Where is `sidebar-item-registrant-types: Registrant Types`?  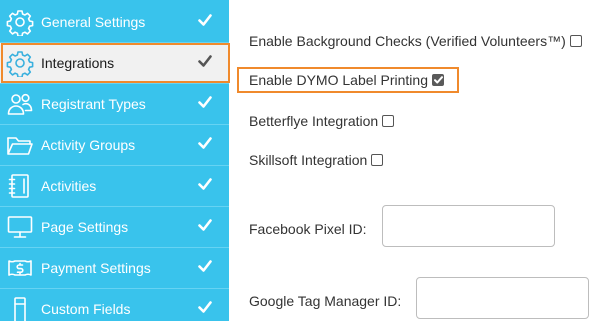
sidebar-item-registrant-types: Registrant Types is located at coordinates (114, 104).